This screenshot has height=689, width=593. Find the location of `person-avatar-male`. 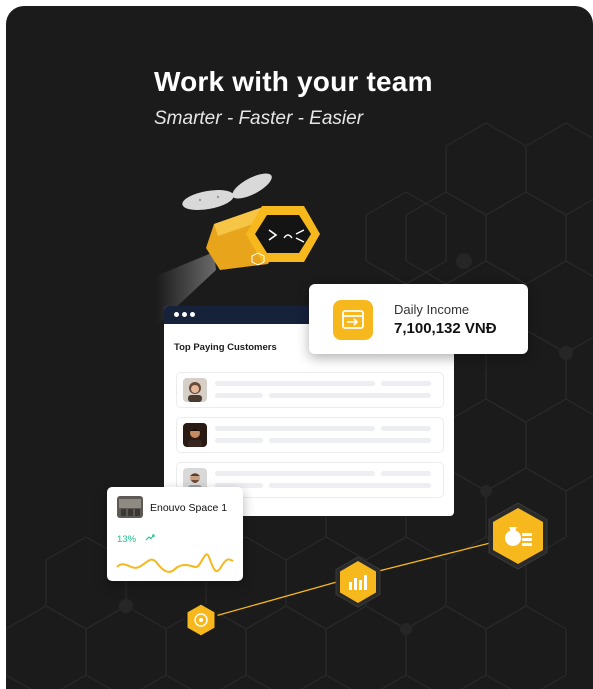

person-avatar-male is located at coordinates (195, 435).